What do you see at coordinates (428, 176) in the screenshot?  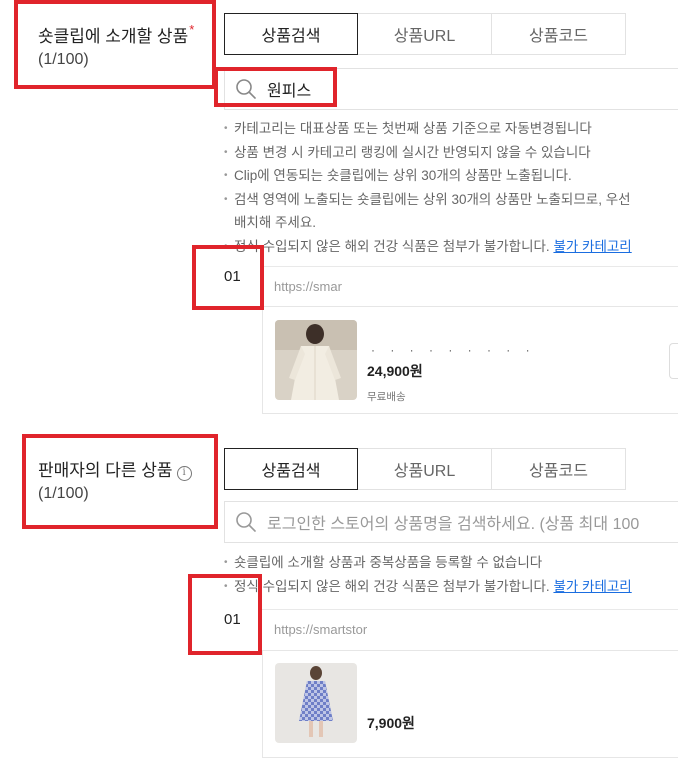 I see `note-item: Clip에 연동되는 숏클립에는 상위 30개의 상품만 노출됩니다.` at bounding box center [428, 176].